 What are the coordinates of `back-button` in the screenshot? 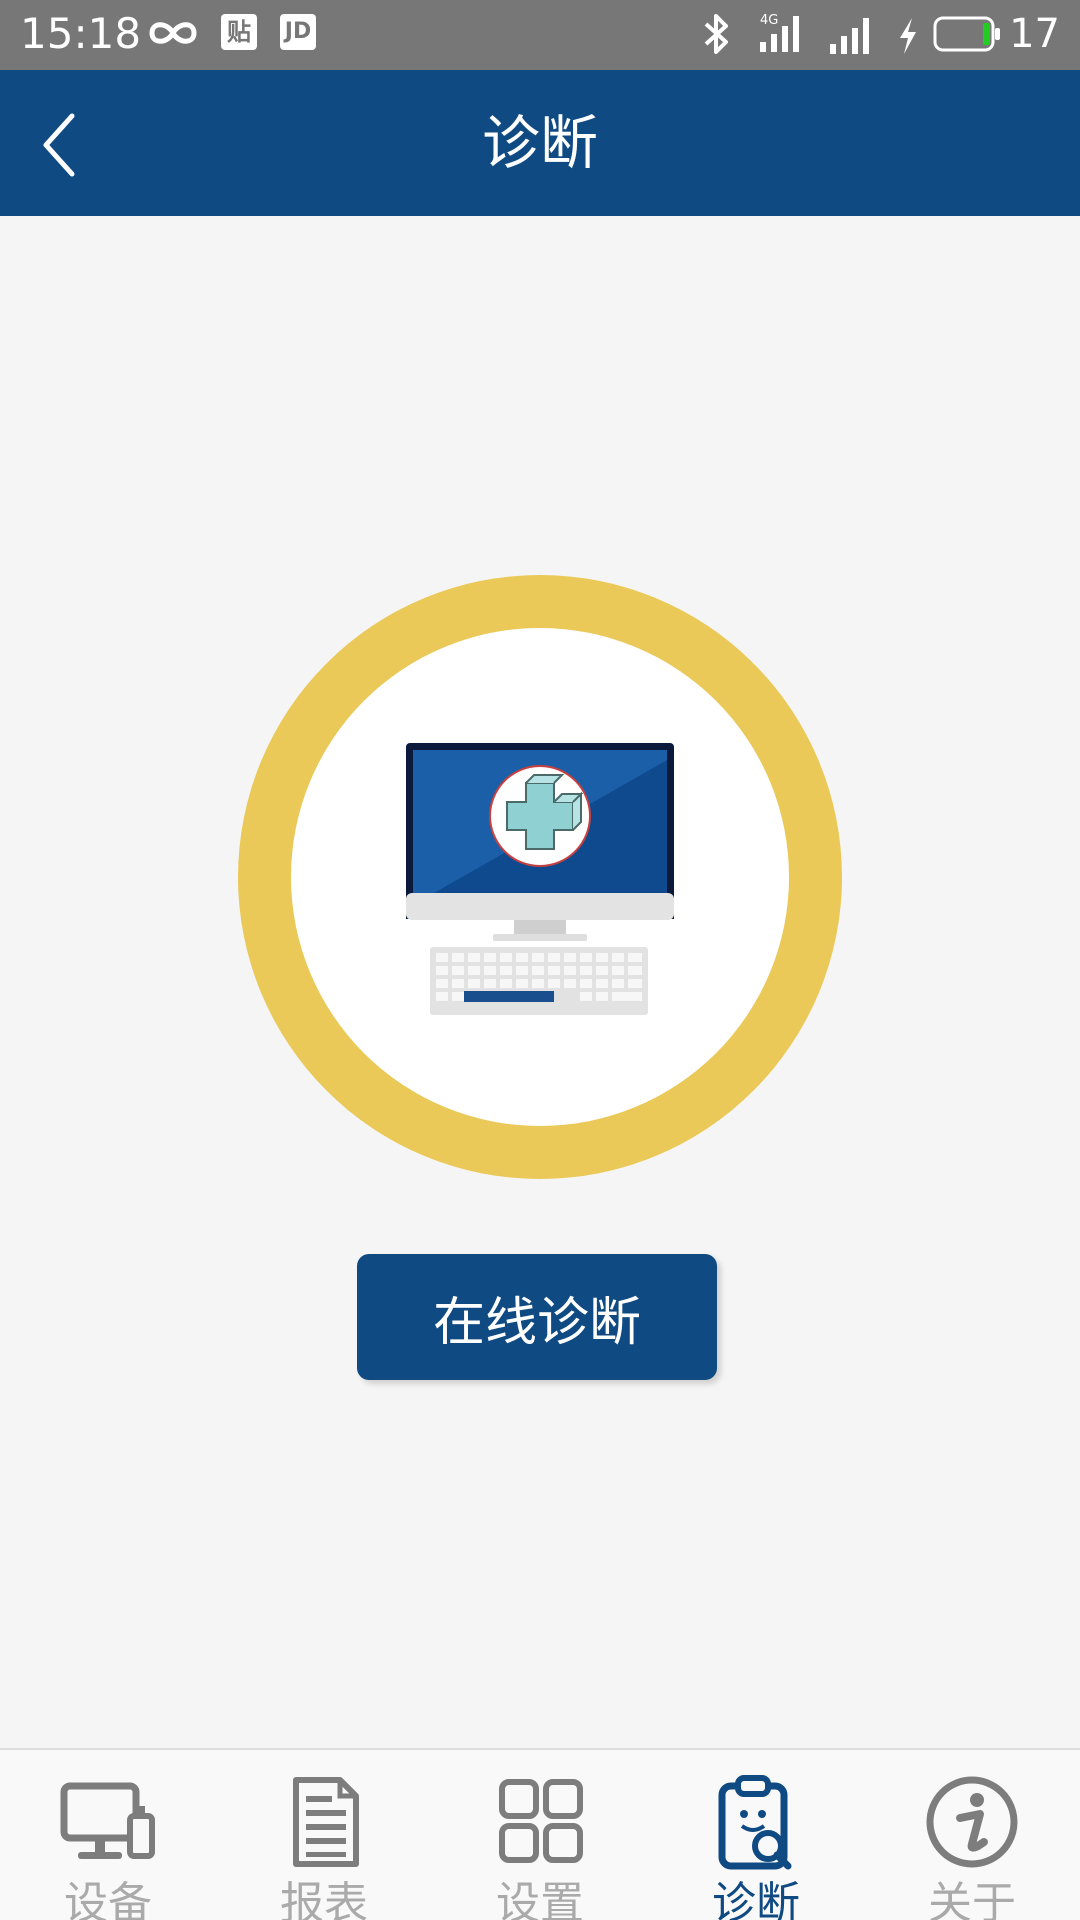 It's located at (69, 145).